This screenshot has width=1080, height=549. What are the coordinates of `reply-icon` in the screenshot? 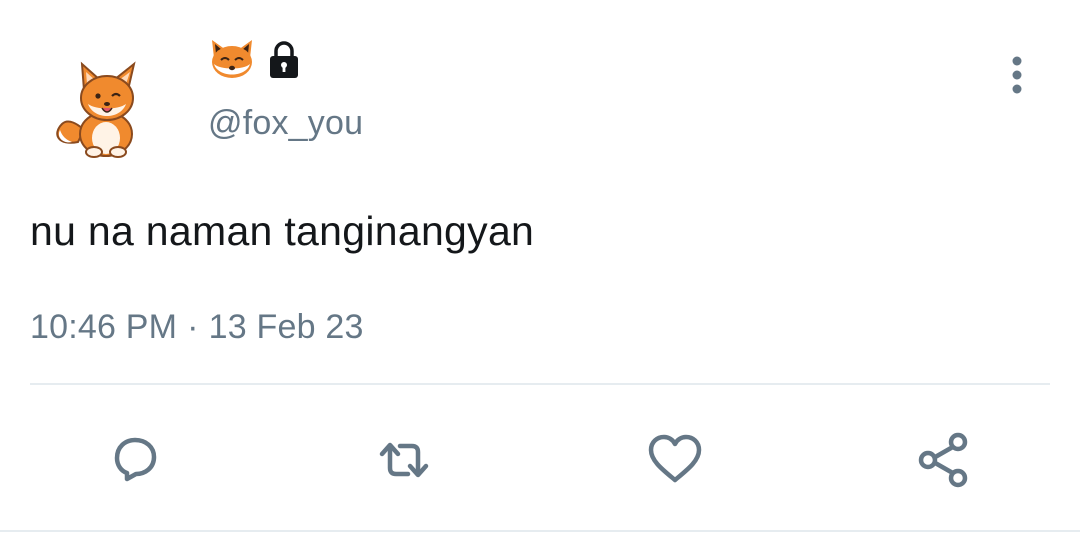 It's located at (135, 459).